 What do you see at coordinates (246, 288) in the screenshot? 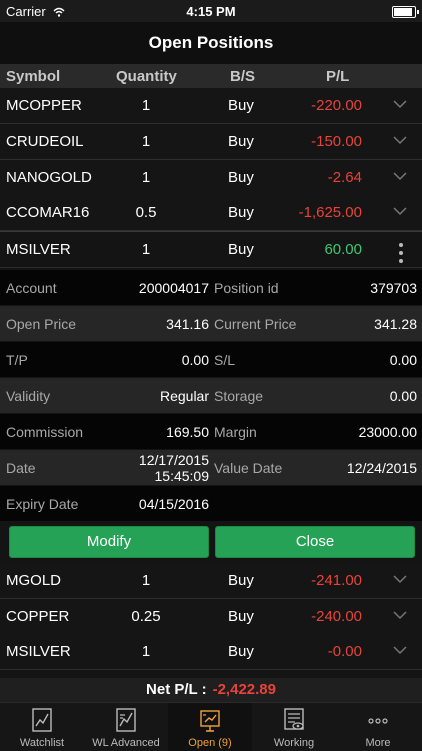
I see `position-id-label: Position id` at bounding box center [246, 288].